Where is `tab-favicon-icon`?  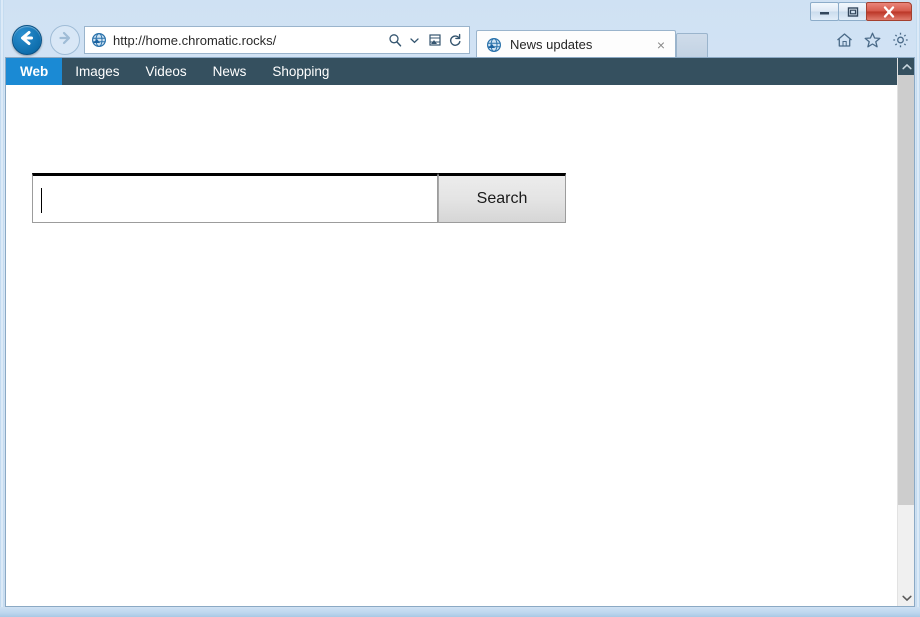 tab-favicon-icon is located at coordinates (494, 45).